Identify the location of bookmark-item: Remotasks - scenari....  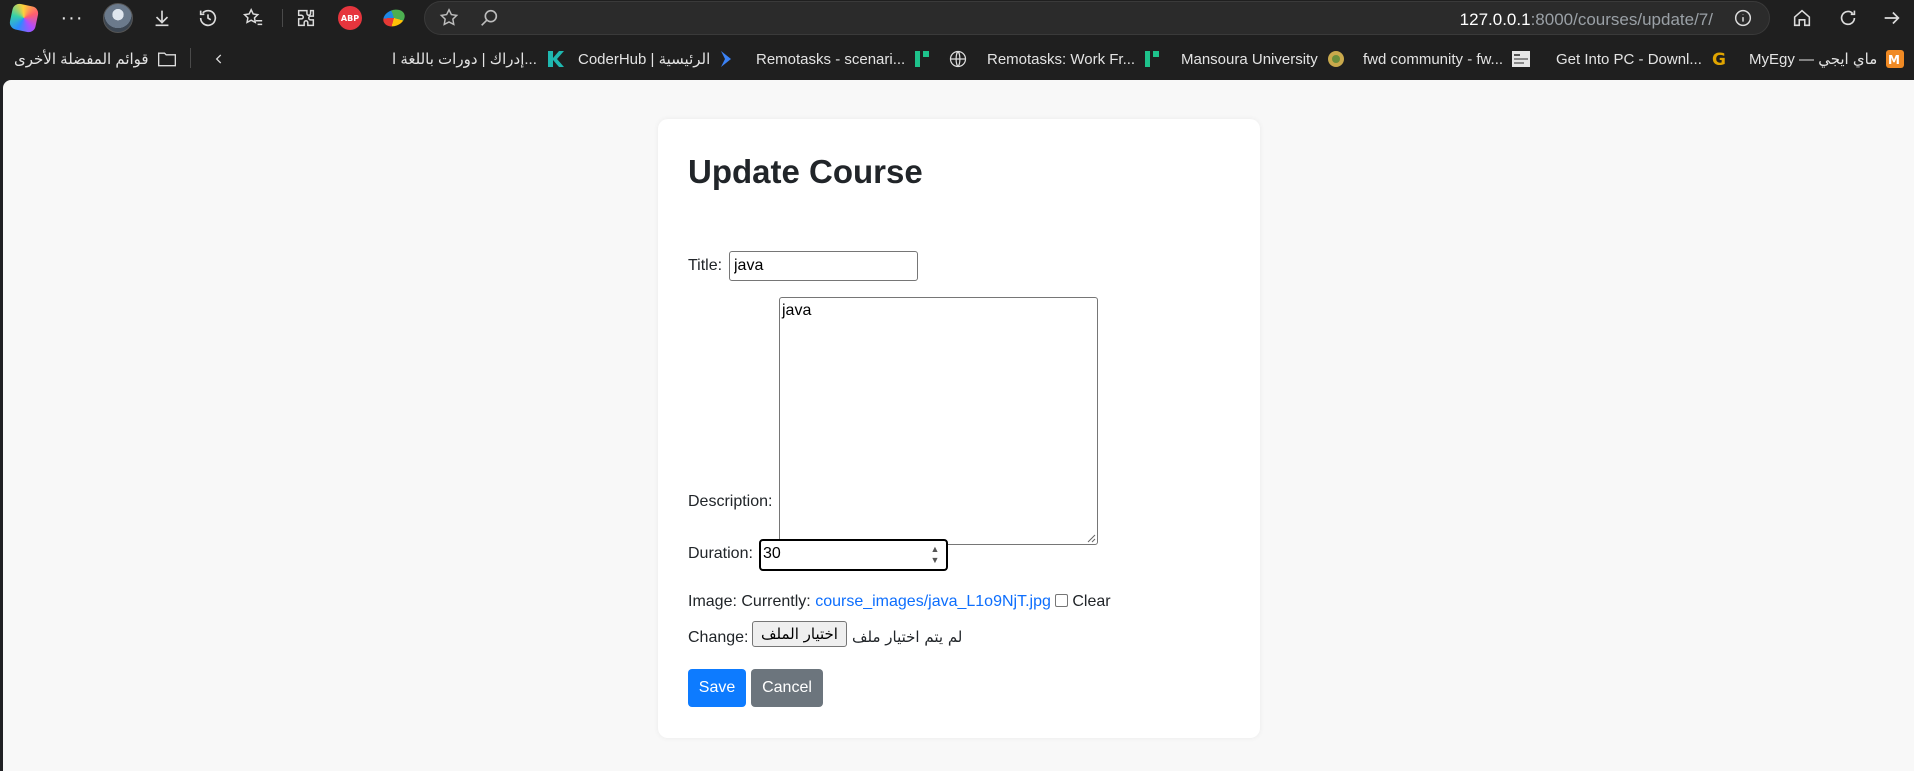
(844, 59).